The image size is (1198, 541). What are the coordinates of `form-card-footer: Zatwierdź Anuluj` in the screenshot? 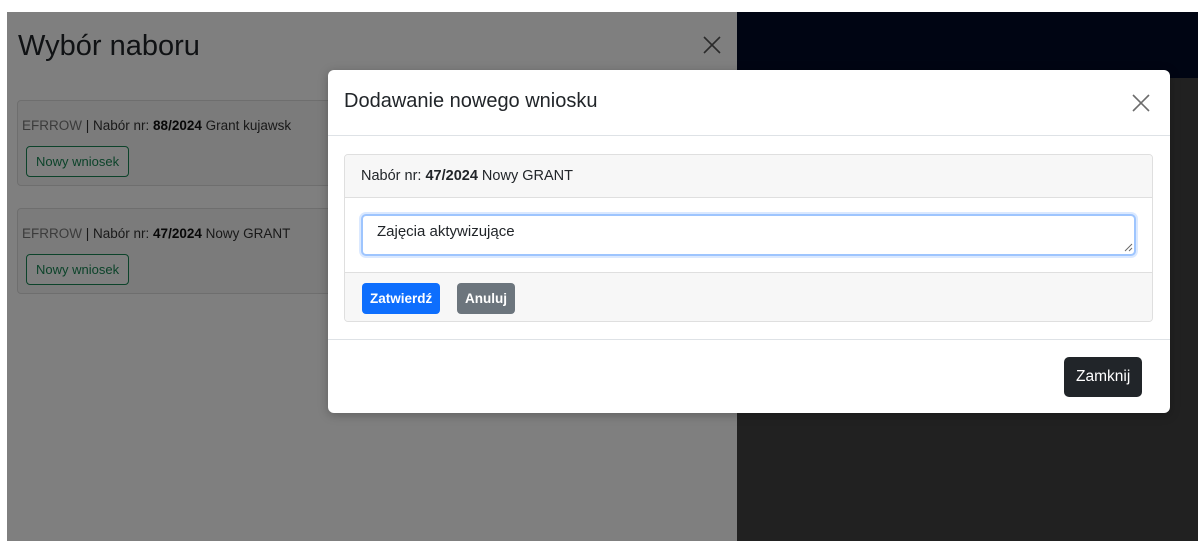 It's located at (748, 296).